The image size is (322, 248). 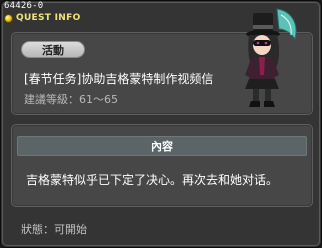 I want to click on quest-id: 64426-0, so click(x=24, y=6).